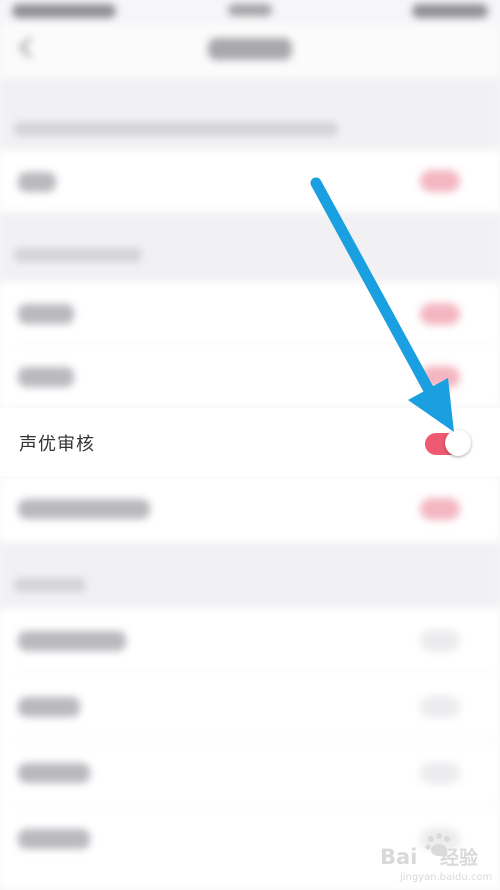  I want to click on pointer-arrow-icon, so click(382, 304).